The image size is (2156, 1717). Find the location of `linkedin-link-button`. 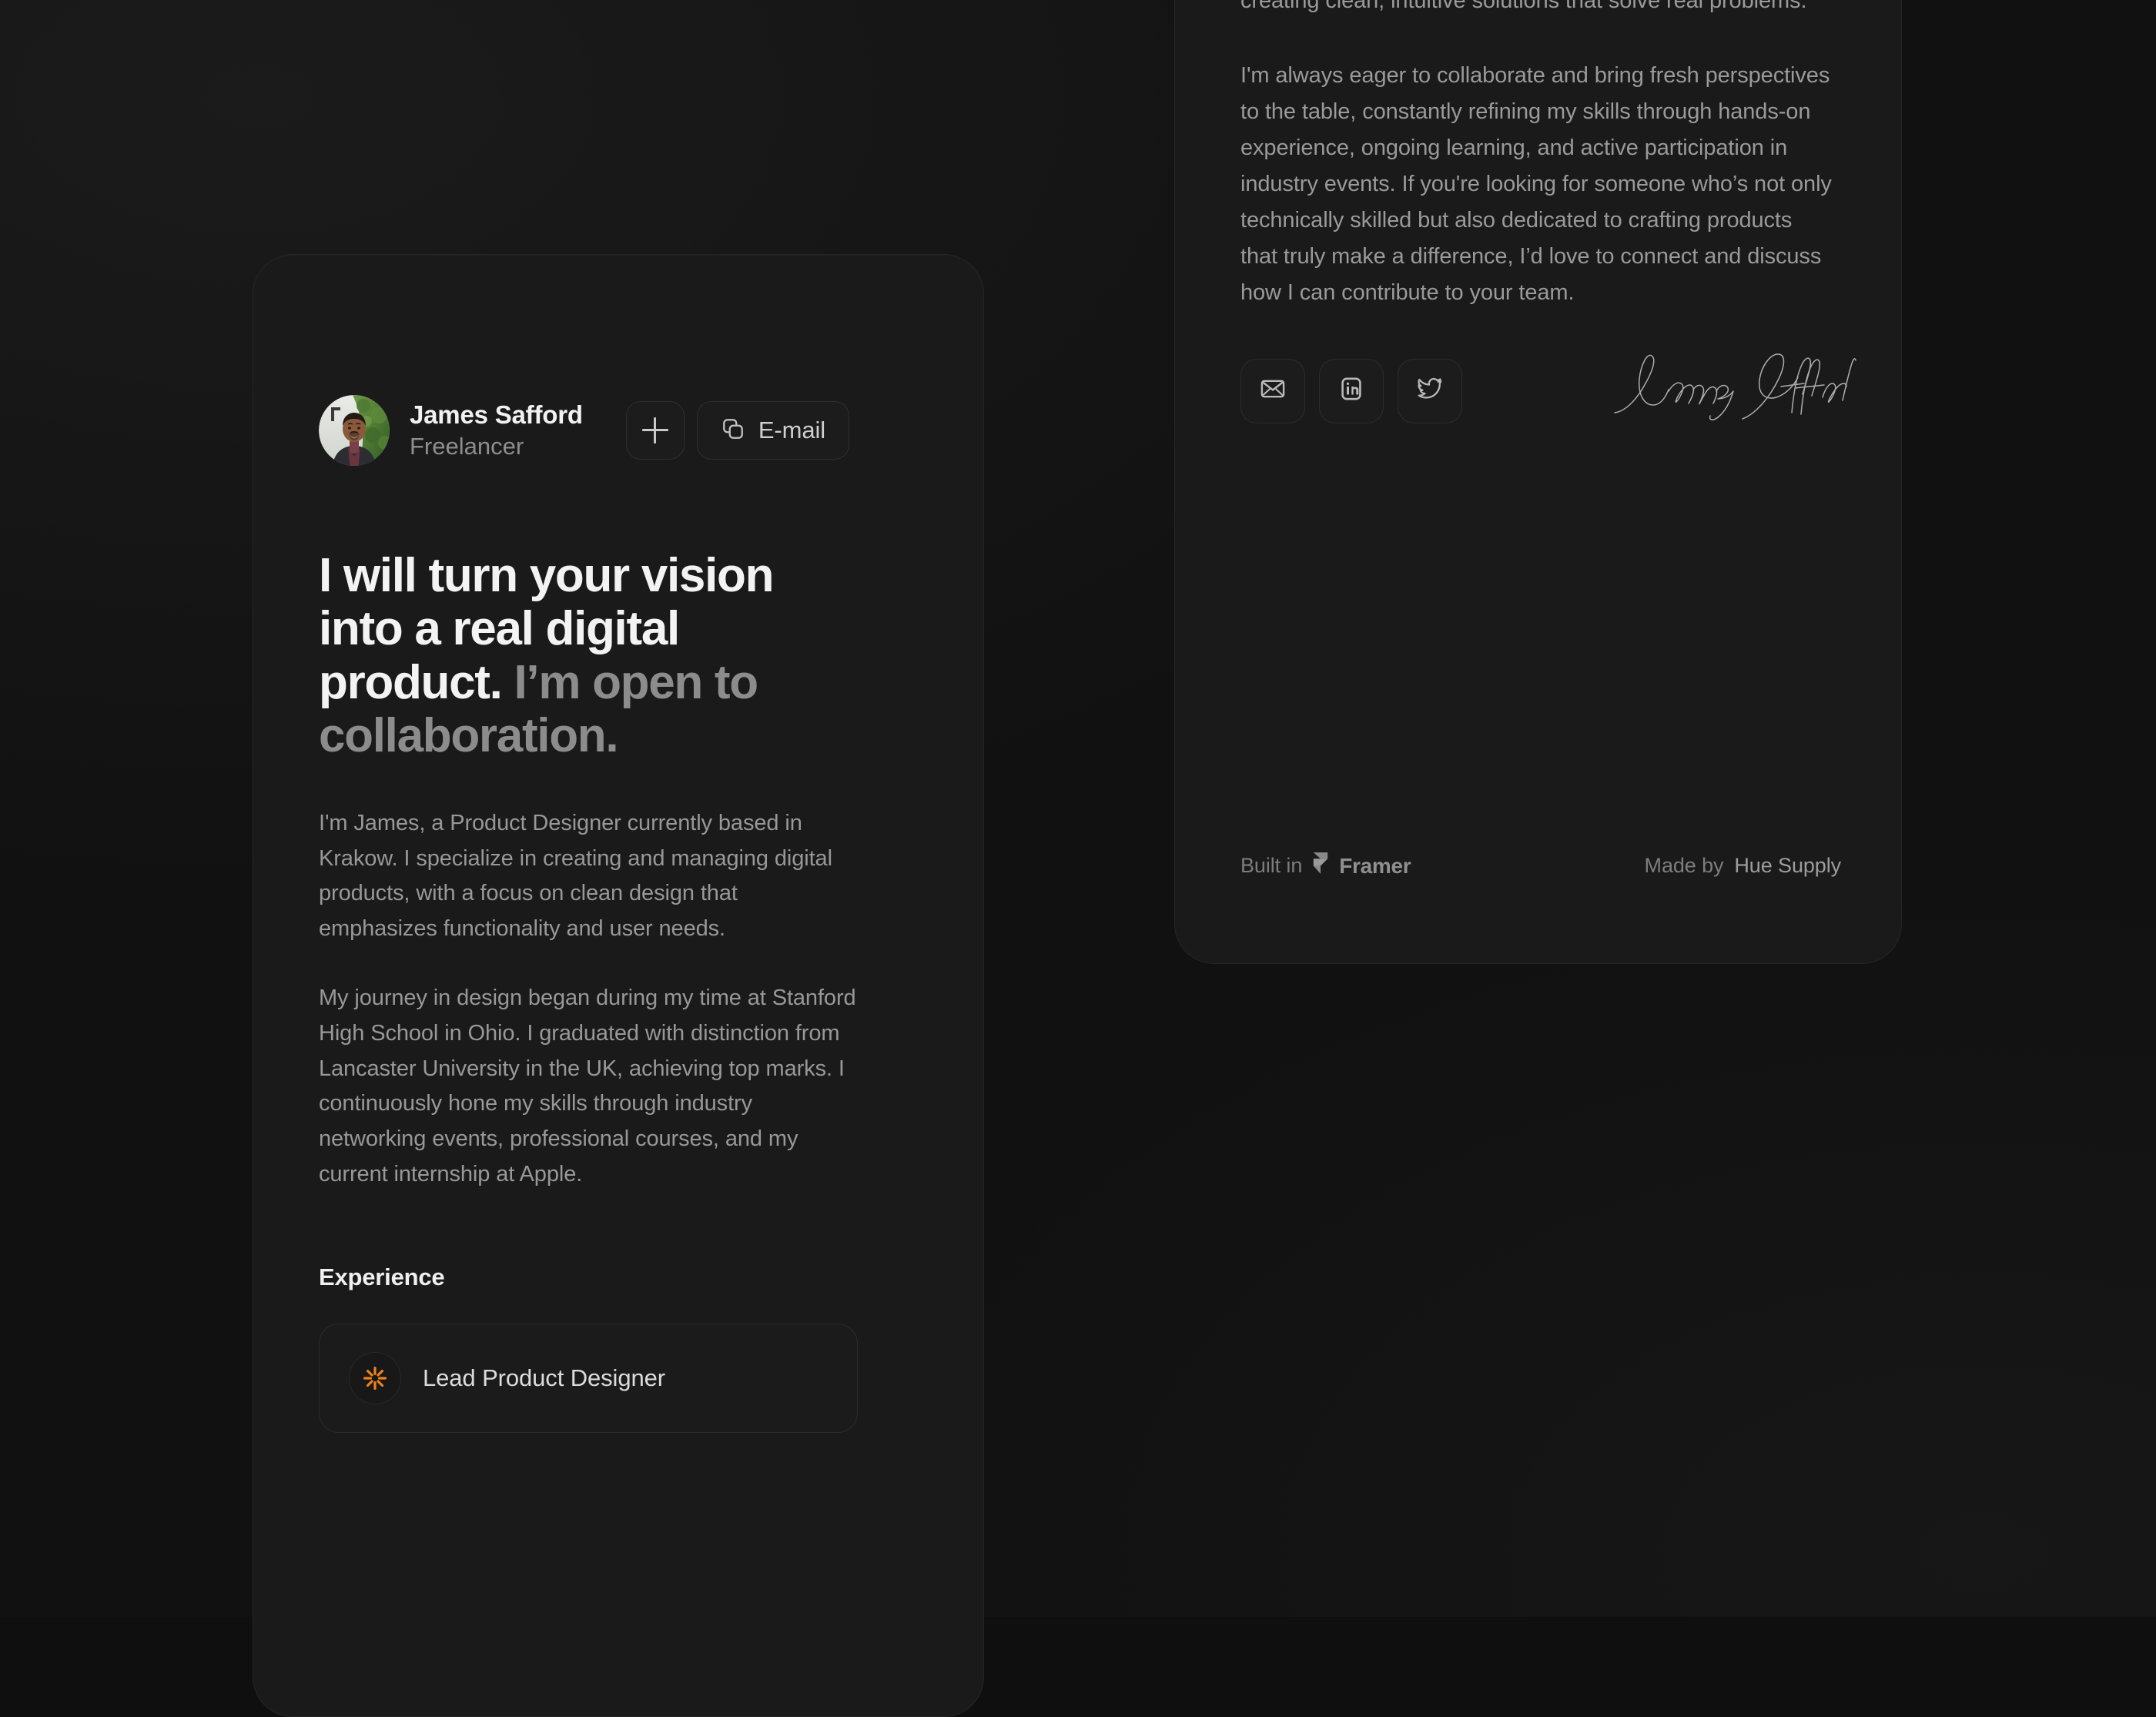

linkedin-link-button is located at coordinates (1351, 390).